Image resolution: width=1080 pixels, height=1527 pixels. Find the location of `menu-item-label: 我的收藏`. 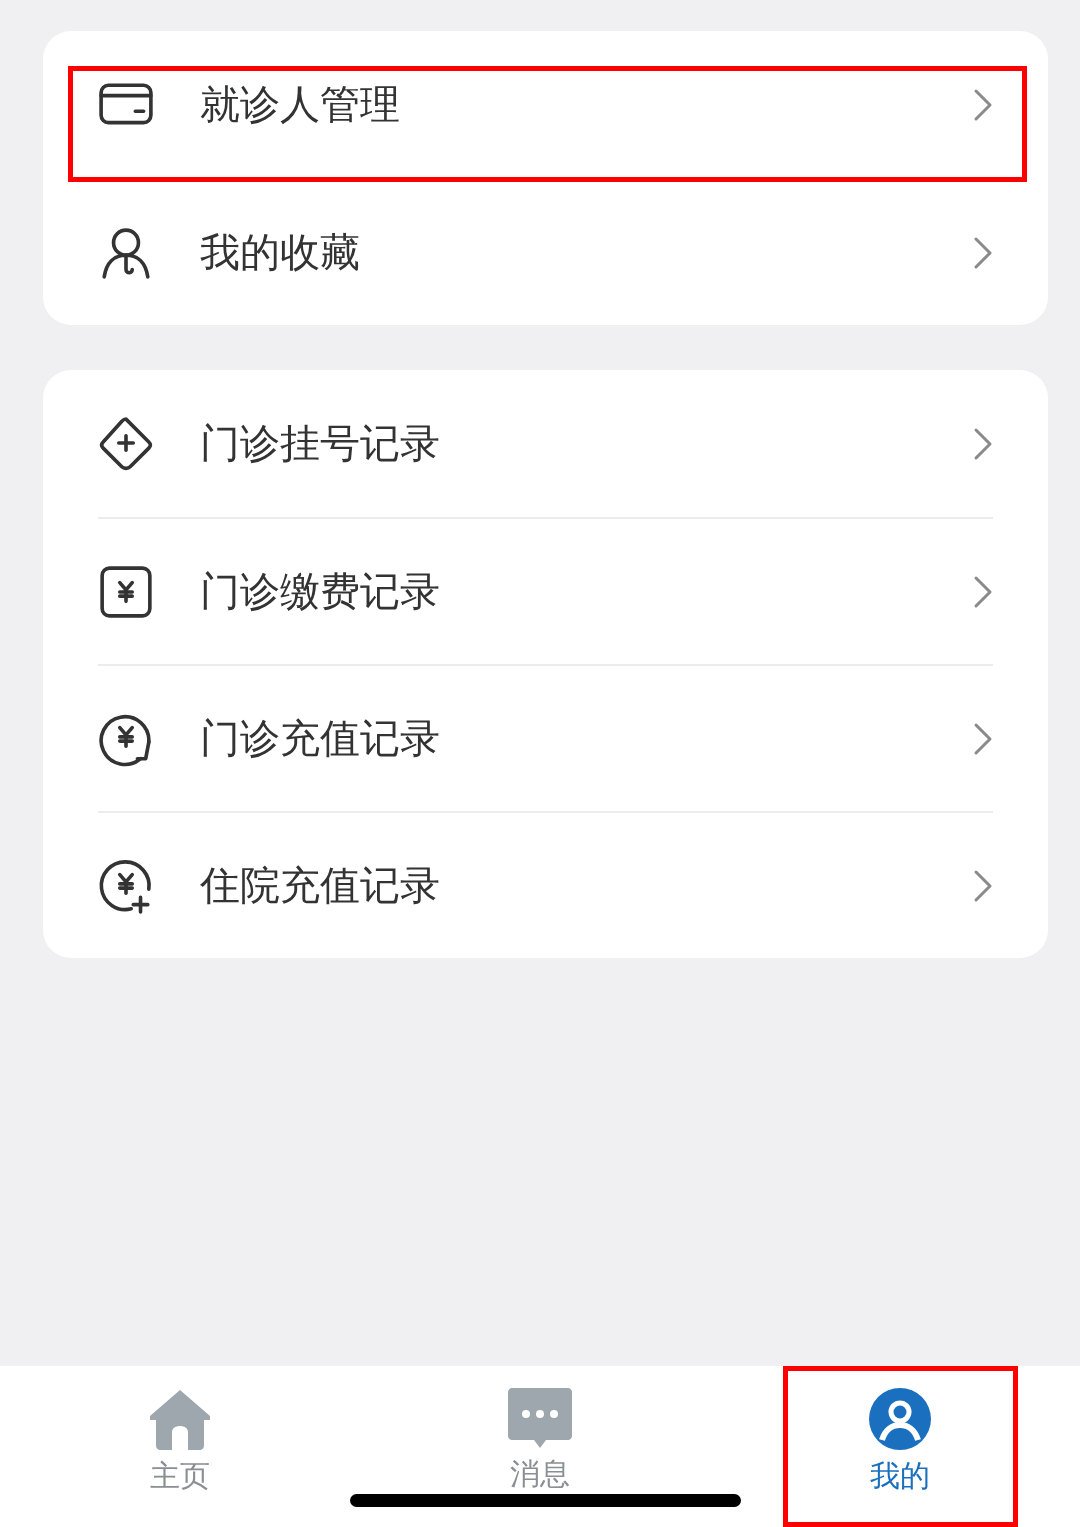

menu-item-label: 我的收藏 is located at coordinates (280, 252).